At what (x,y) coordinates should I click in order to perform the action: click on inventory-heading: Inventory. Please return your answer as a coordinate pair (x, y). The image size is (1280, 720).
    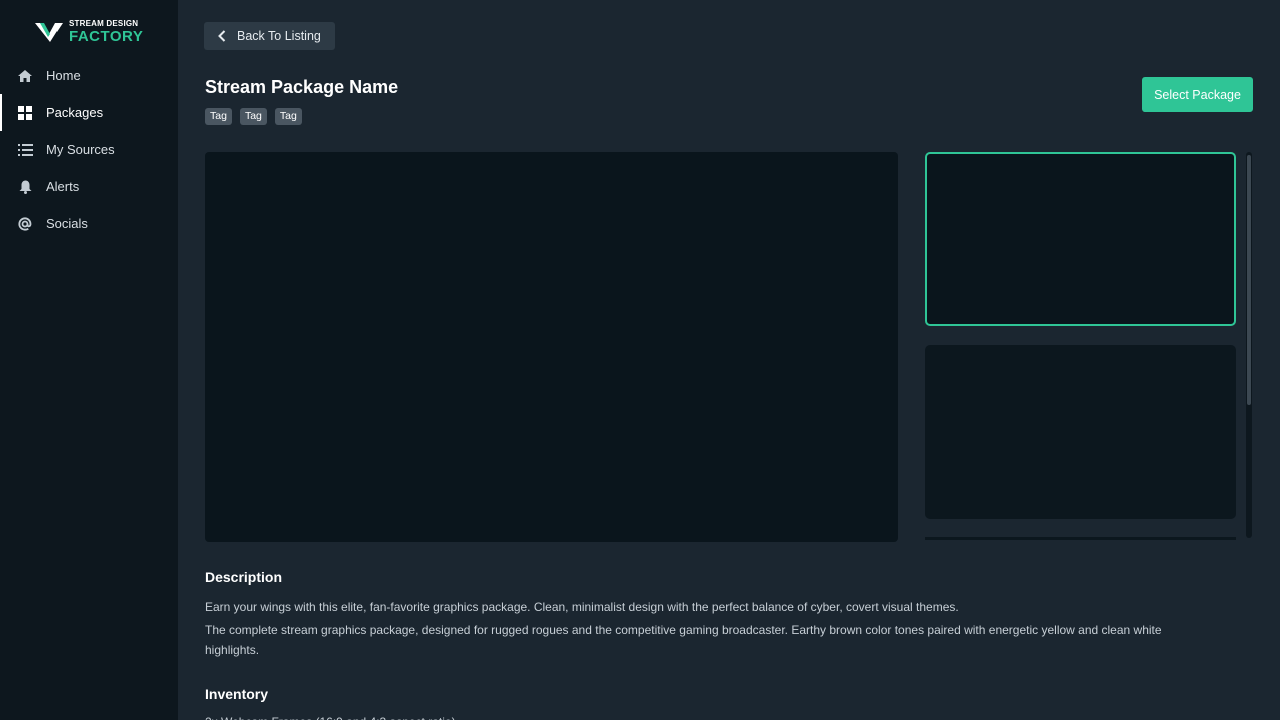
    Looking at the image, I should click on (237, 694).